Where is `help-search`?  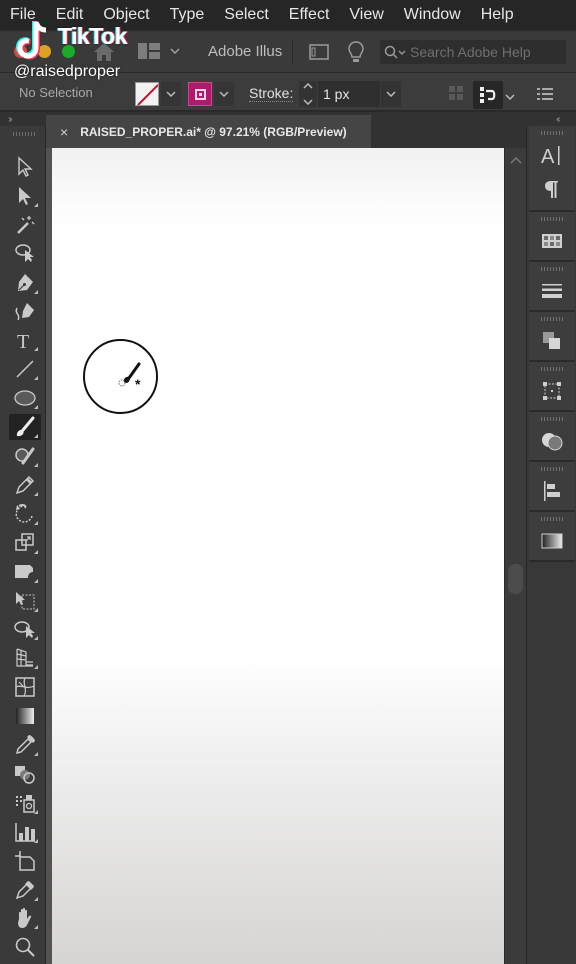
help-search is located at coordinates (473, 52).